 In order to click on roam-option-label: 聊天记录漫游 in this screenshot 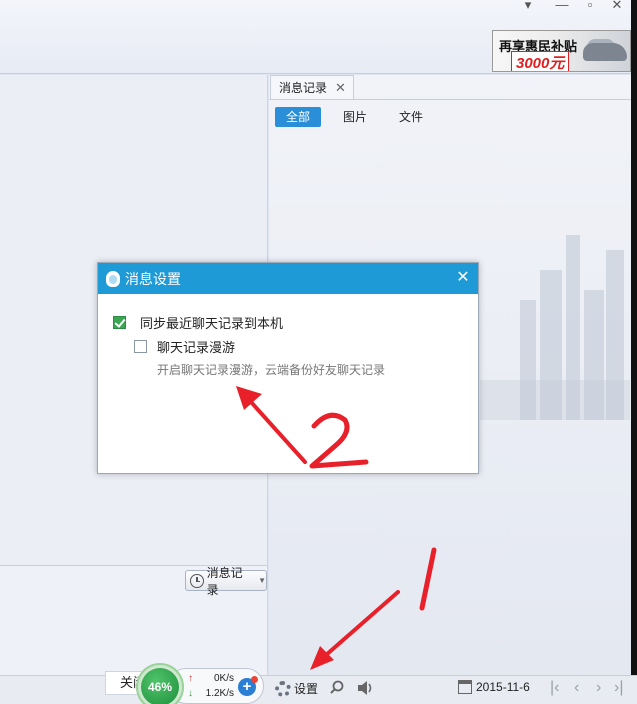, I will do `click(196, 347)`.